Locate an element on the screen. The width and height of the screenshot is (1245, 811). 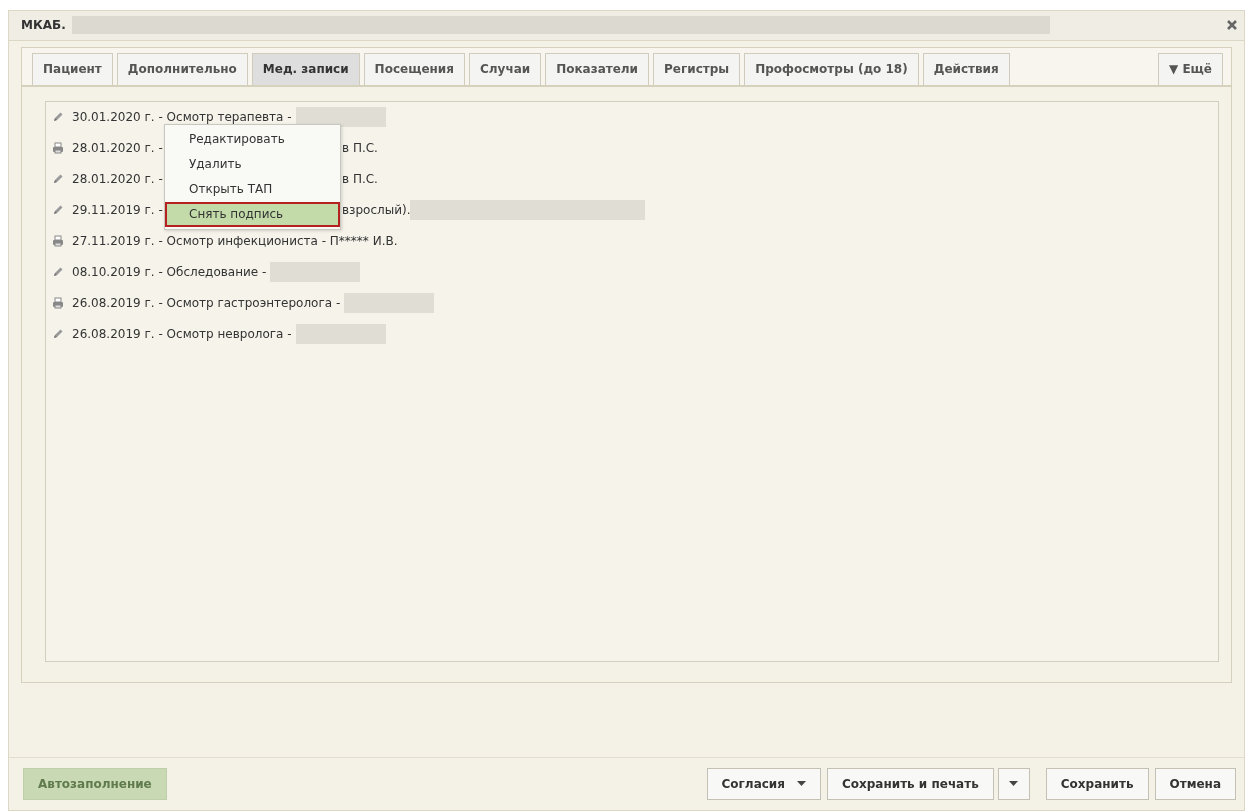
tab: Действия is located at coordinates (966, 68).